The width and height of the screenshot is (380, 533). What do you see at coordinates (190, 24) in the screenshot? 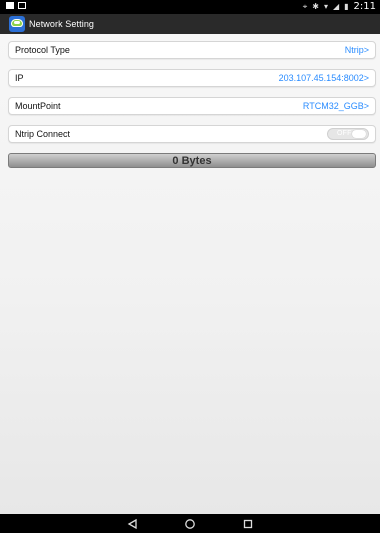
I see `app-bar: Network Setting` at bounding box center [190, 24].